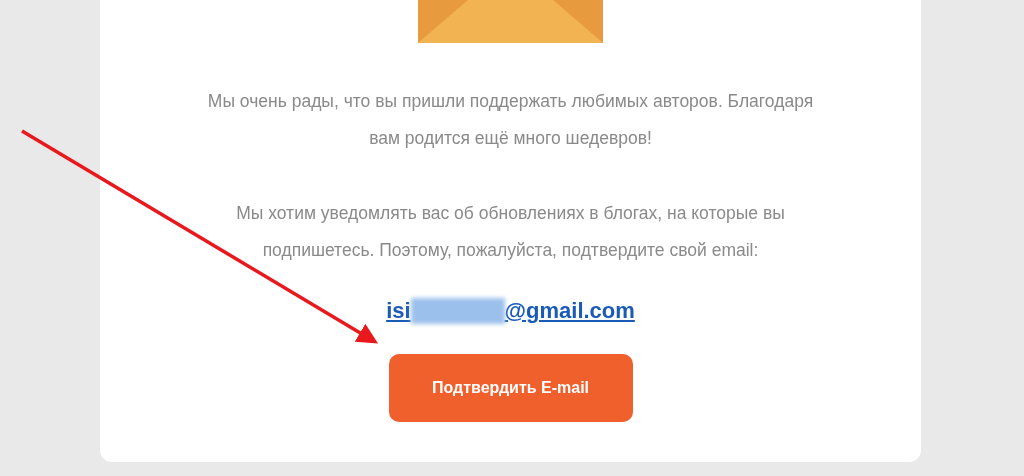  Describe the element at coordinates (510, 232) in the screenshot. I see `message-text: Мы хотим уведомлять вас об обновлениях в блогах, на которые вы подпишетесь. Поэтому, пожалуйста, подтвердите свой email:` at that location.